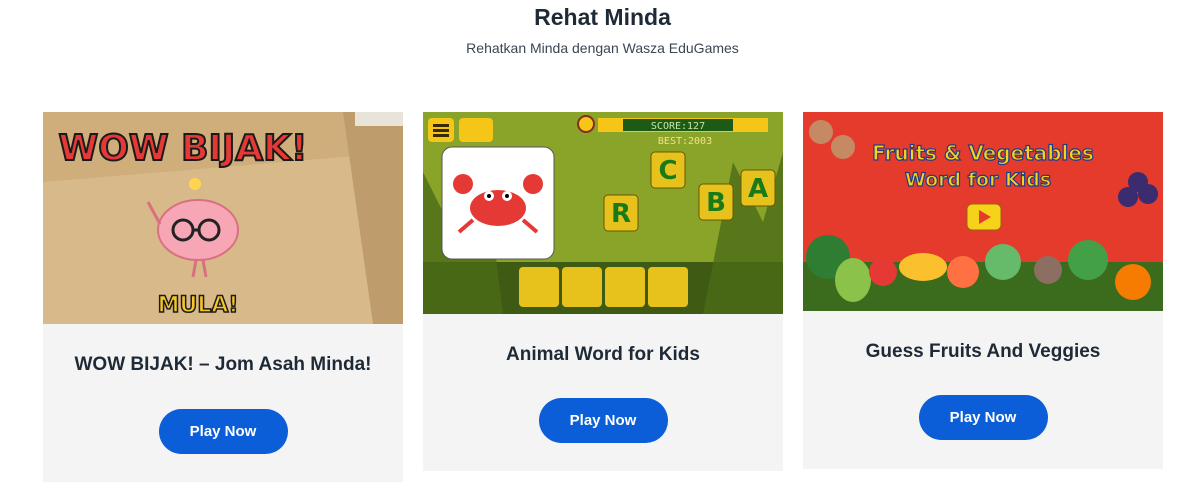 The width and height of the screenshot is (1183, 494). What do you see at coordinates (978, 180) in the screenshot?
I see `fruits-heading-line2: Word for Kids` at bounding box center [978, 180].